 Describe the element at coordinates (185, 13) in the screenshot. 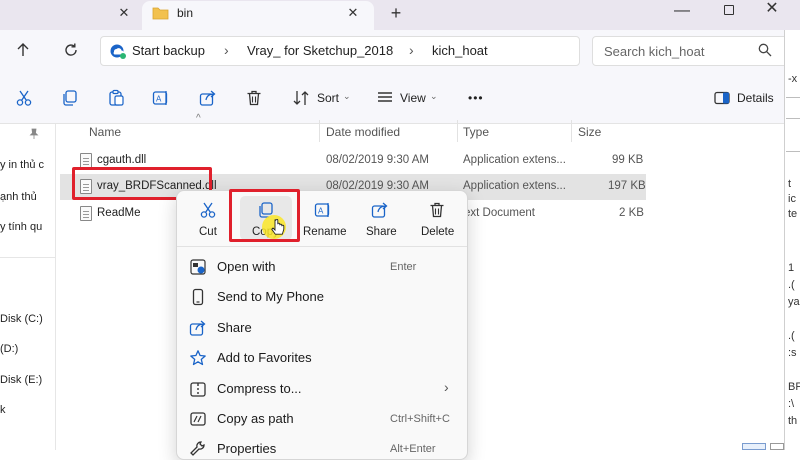

I see `tab-title: bin` at that location.